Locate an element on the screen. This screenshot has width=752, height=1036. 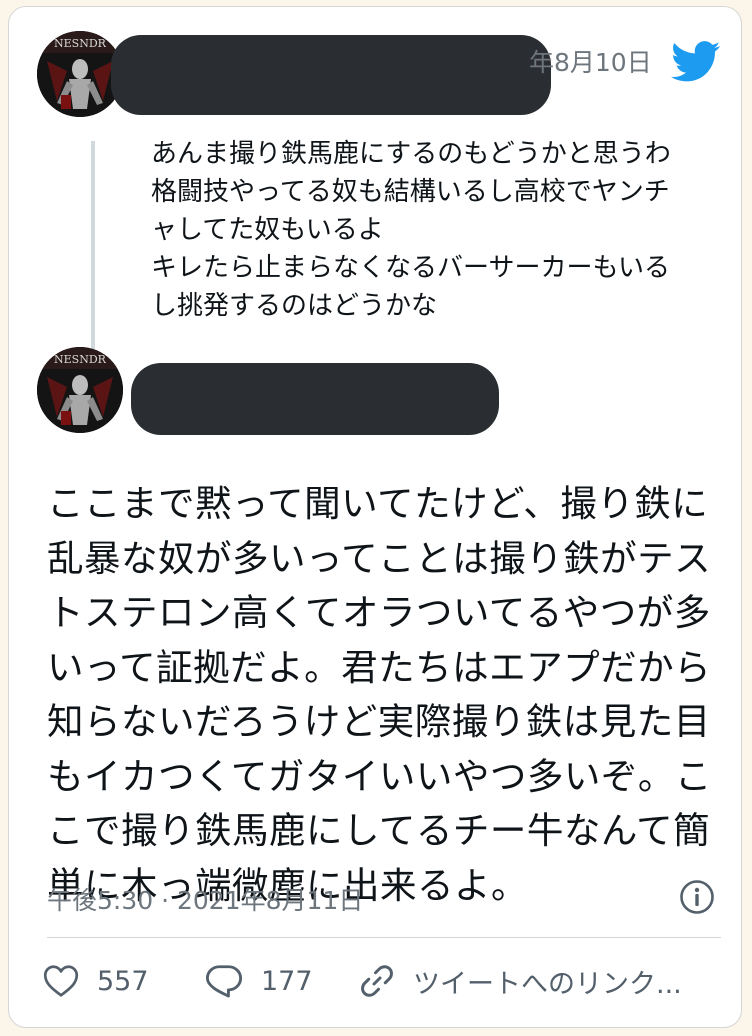
heart-icon is located at coordinates (61, 981).